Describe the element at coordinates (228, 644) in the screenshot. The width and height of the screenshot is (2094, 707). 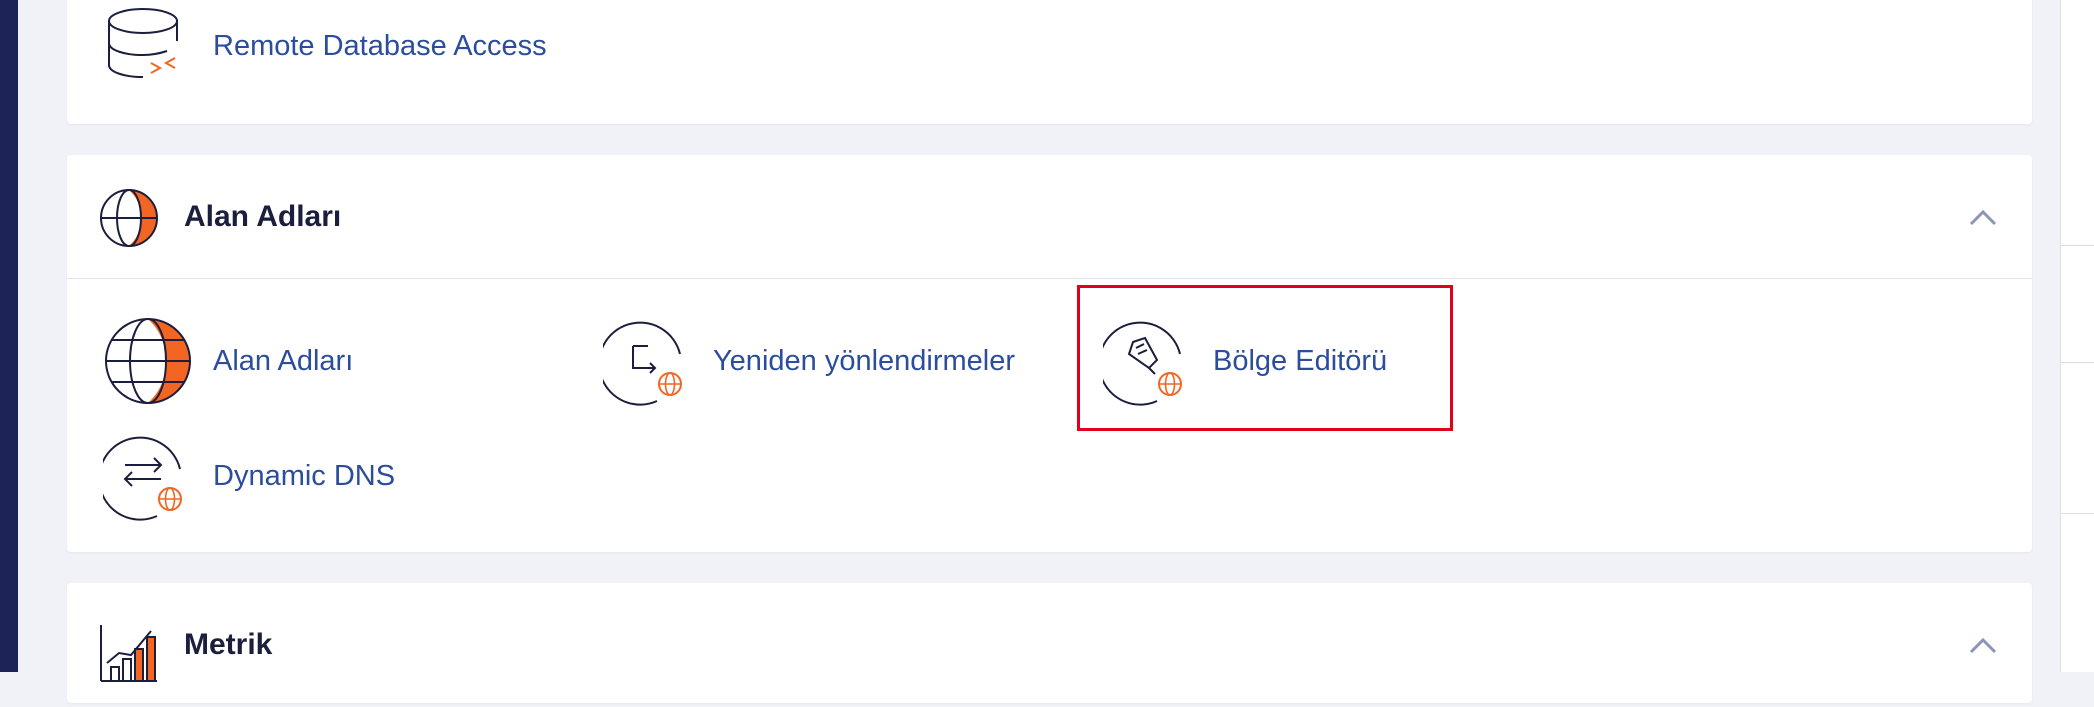
I see `section-title-metrics: Metrik` at that location.